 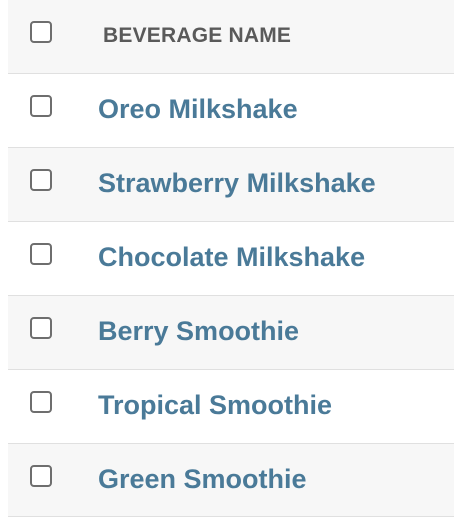 I want to click on beverage-link: Chocolate Milkshake, so click(x=231, y=257).